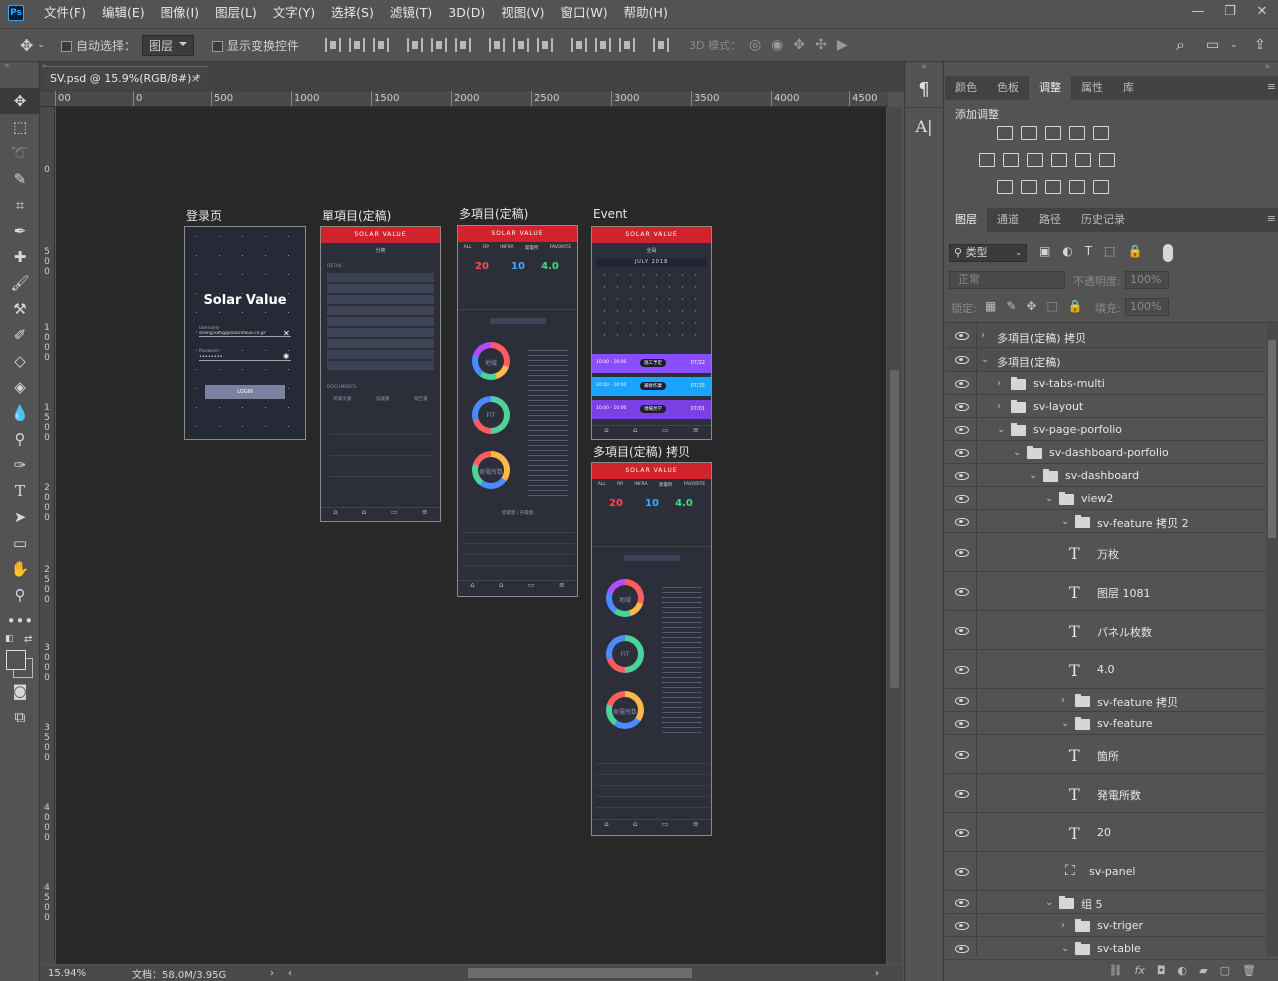 Image resolution: width=1278 pixels, height=981 pixels. Describe the element at coordinates (1147, 280) in the screenshot. I see `opacity-field: 100%` at that location.